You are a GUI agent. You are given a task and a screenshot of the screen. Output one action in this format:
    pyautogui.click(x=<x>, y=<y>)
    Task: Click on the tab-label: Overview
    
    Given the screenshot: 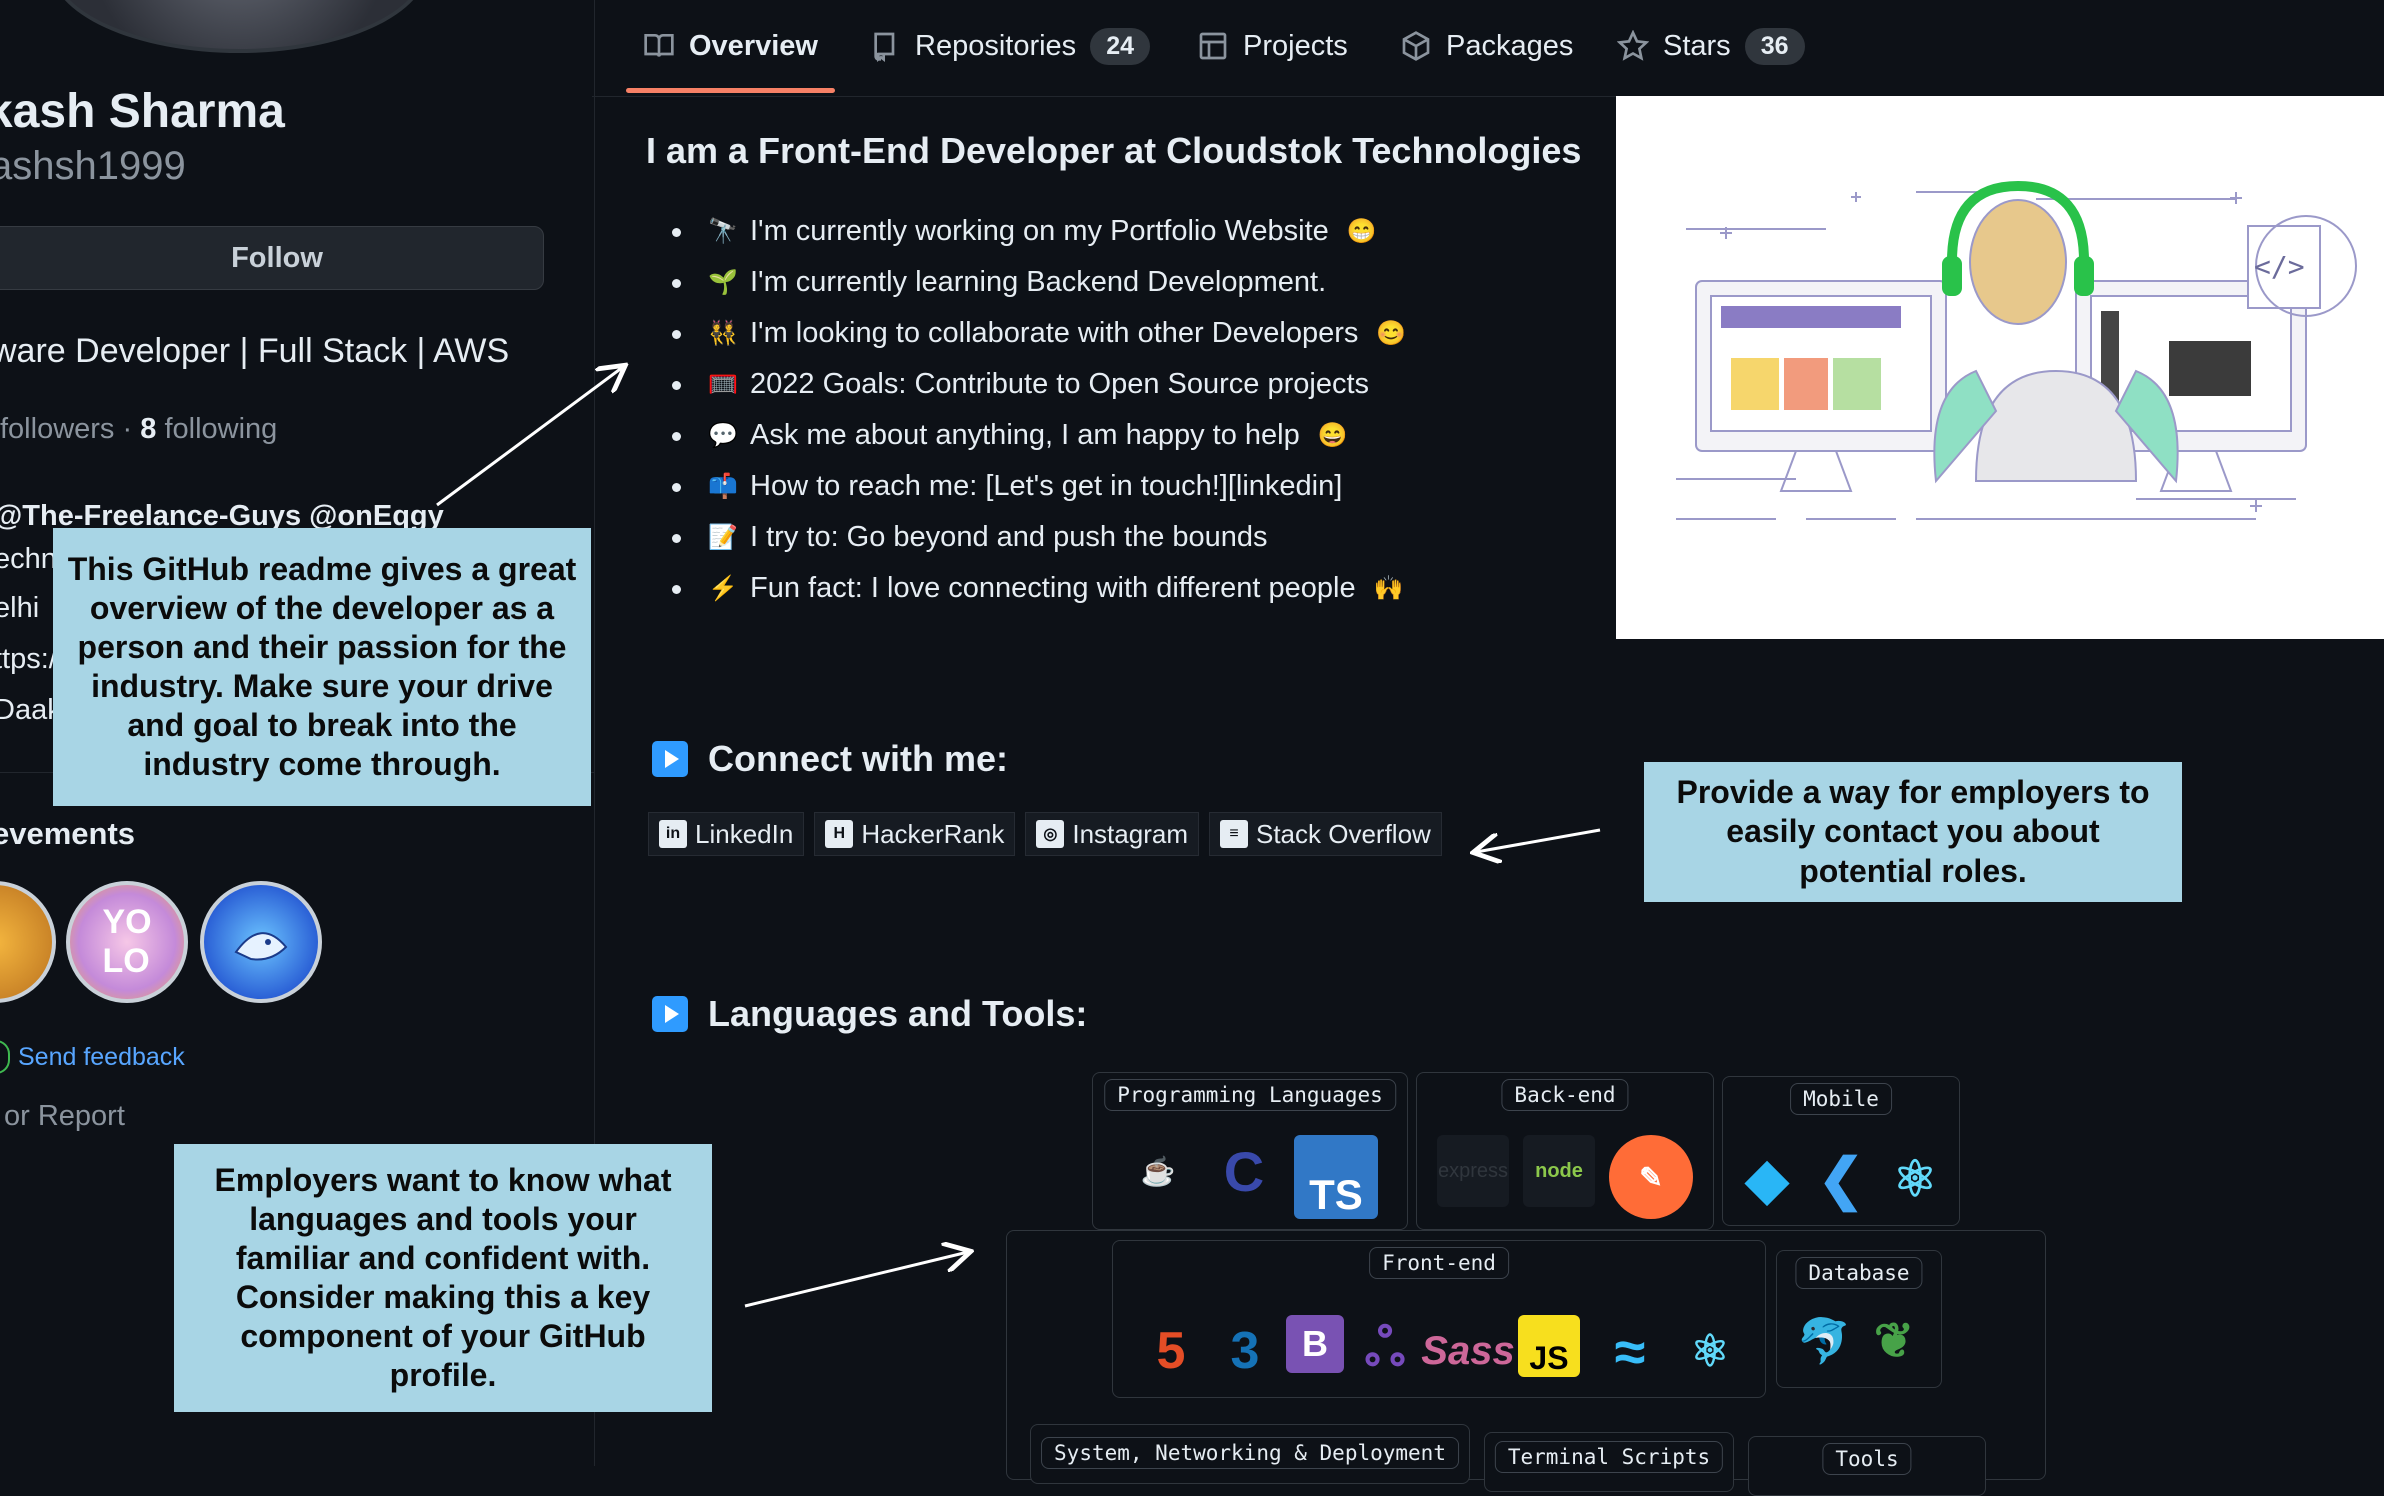 What is the action you would take?
    pyautogui.click(x=753, y=45)
    